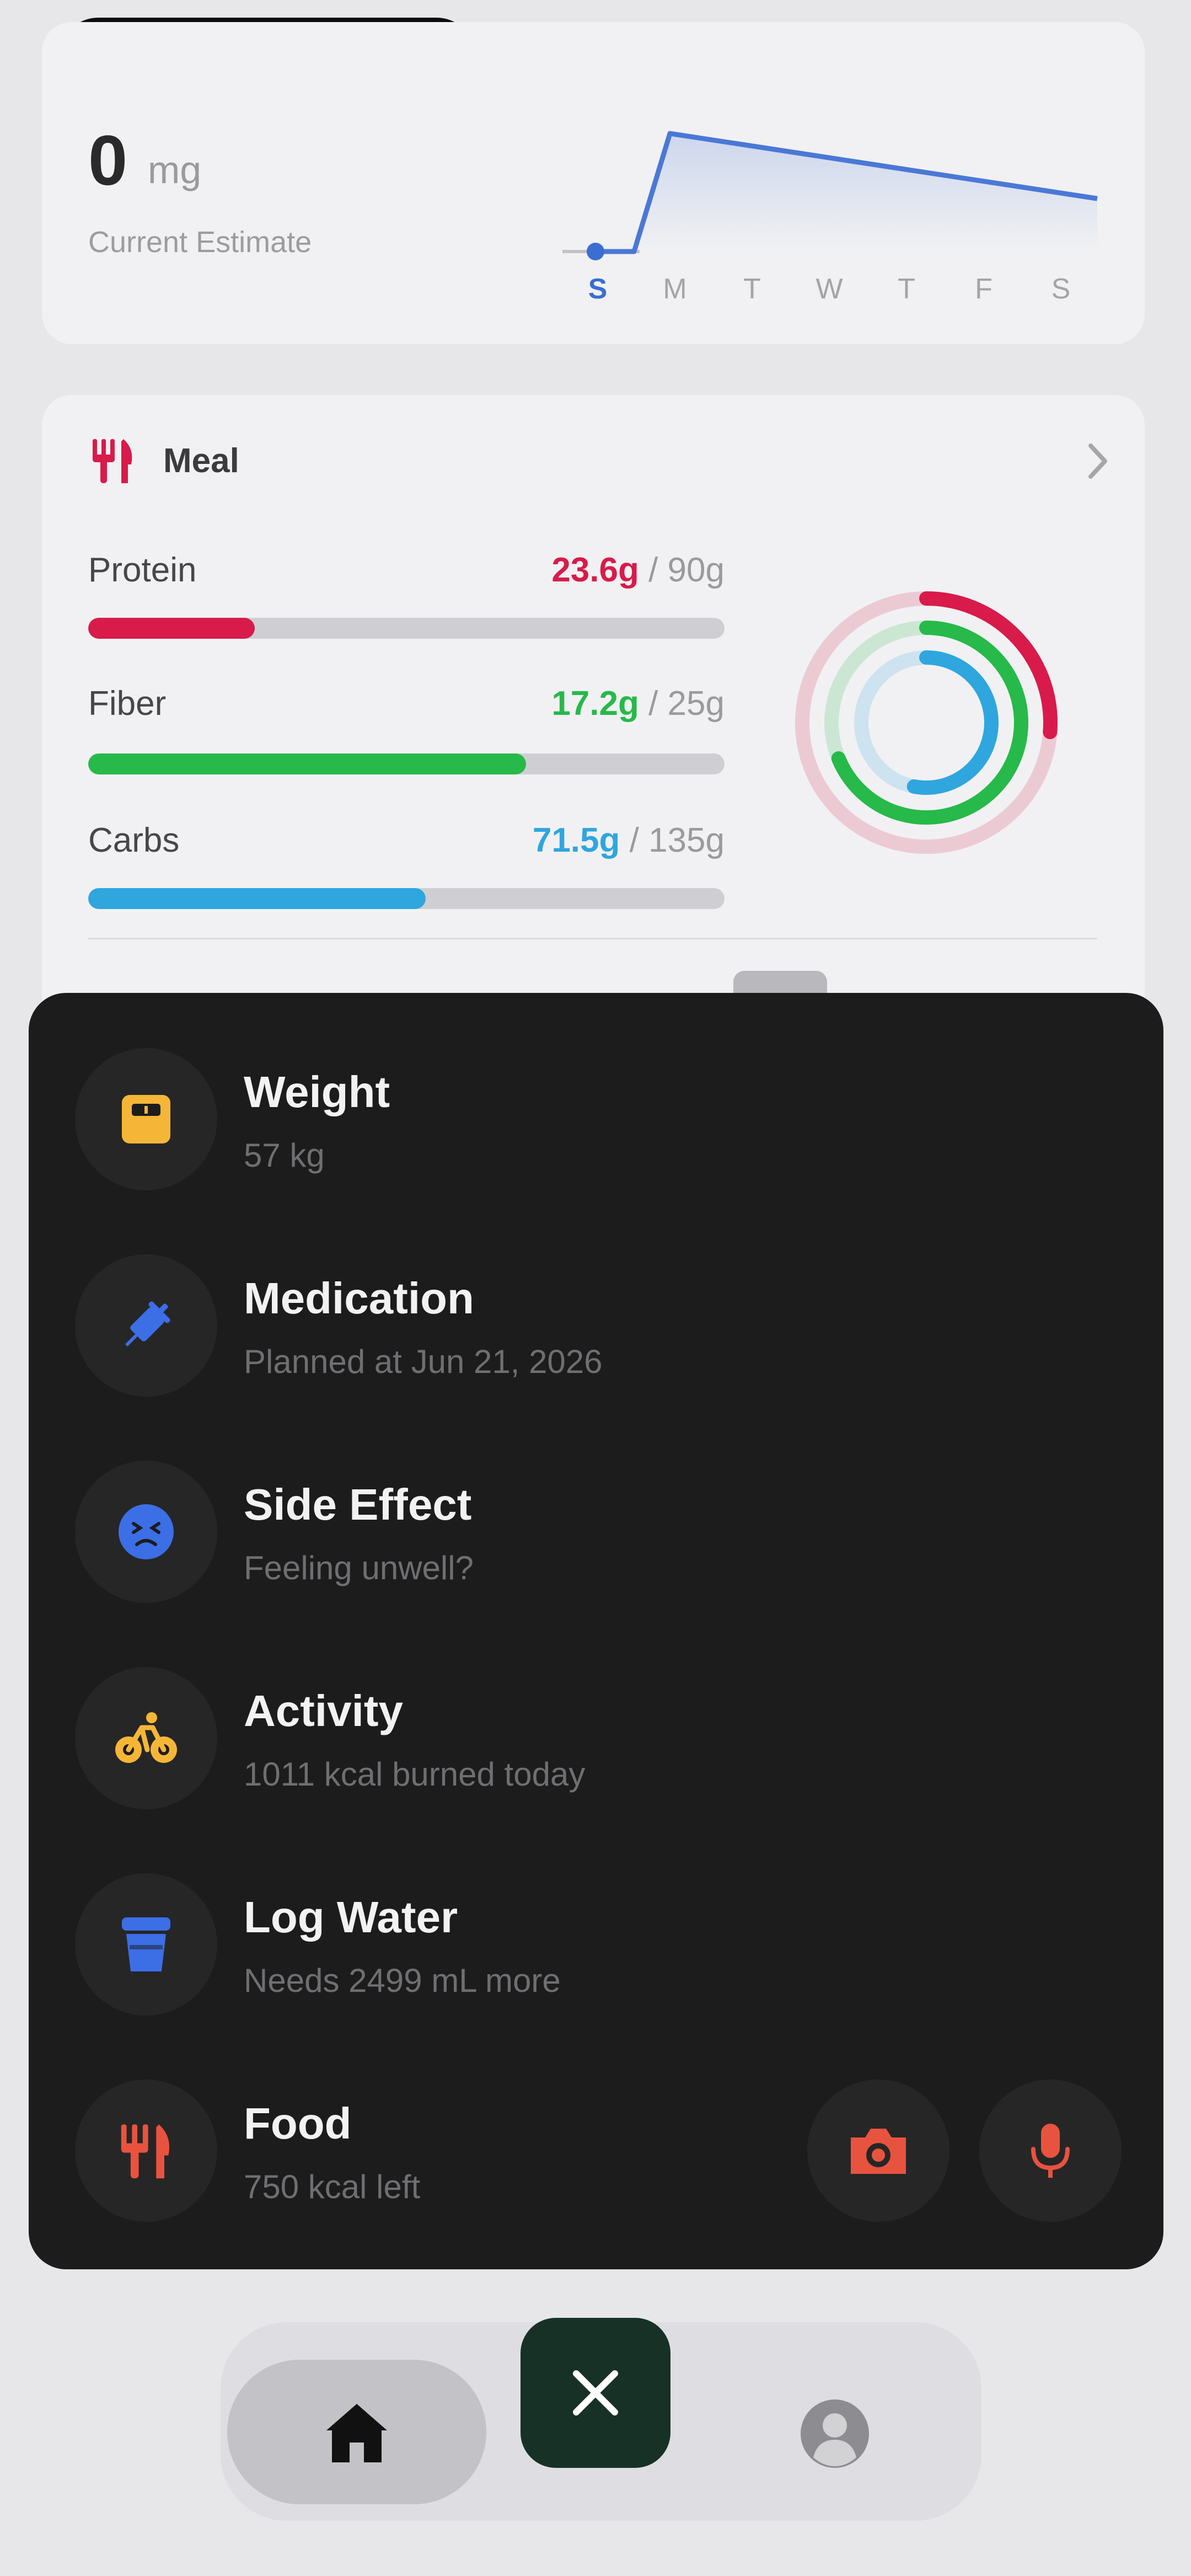 The width and height of the screenshot is (1191, 2576). What do you see at coordinates (682, 570) in the screenshot?
I see `protein-target: / 90g` at bounding box center [682, 570].